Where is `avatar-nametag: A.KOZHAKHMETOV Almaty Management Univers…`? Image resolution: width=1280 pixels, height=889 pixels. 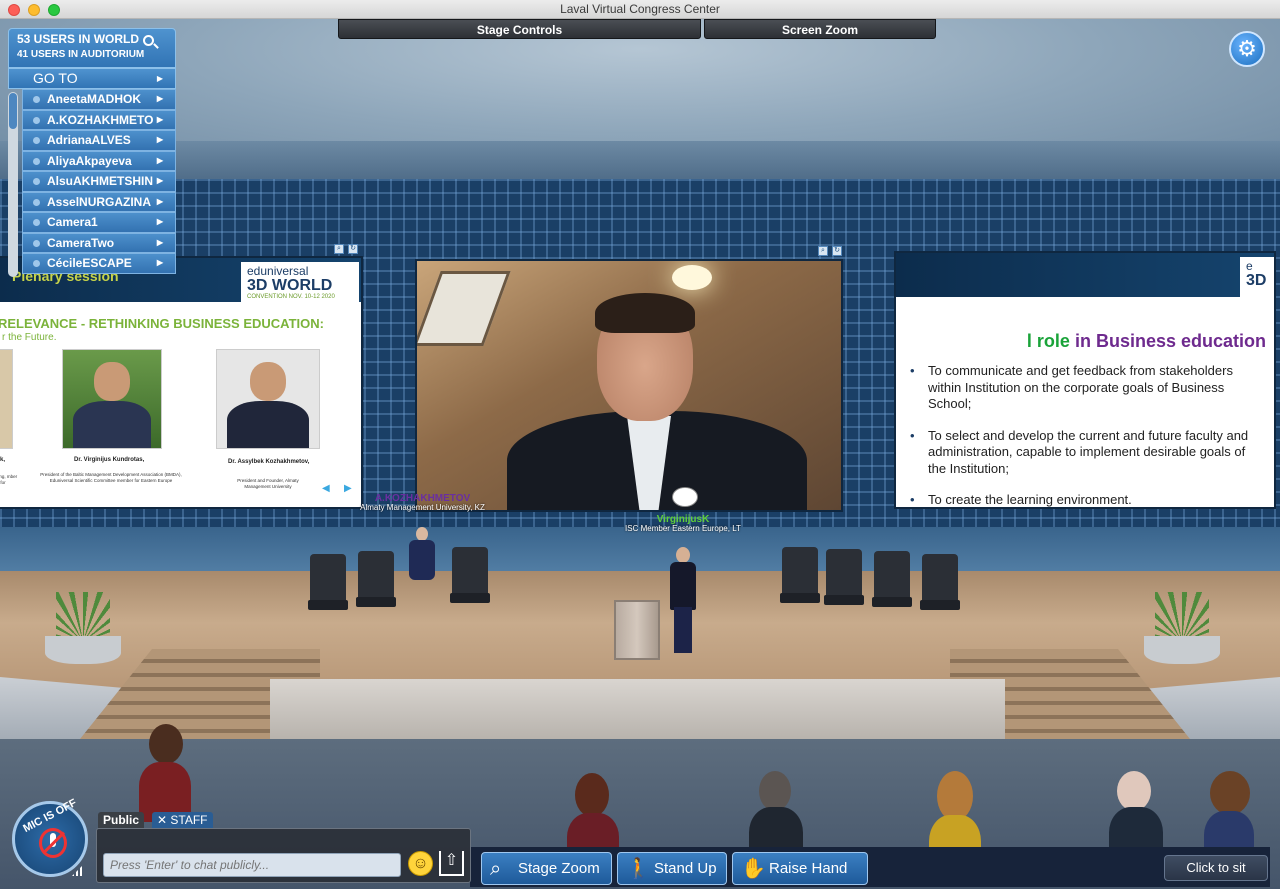 avatar-nametag: A.KOZHAKHMETOV Almaty Management Univers… is located at coordinates (422, 503).